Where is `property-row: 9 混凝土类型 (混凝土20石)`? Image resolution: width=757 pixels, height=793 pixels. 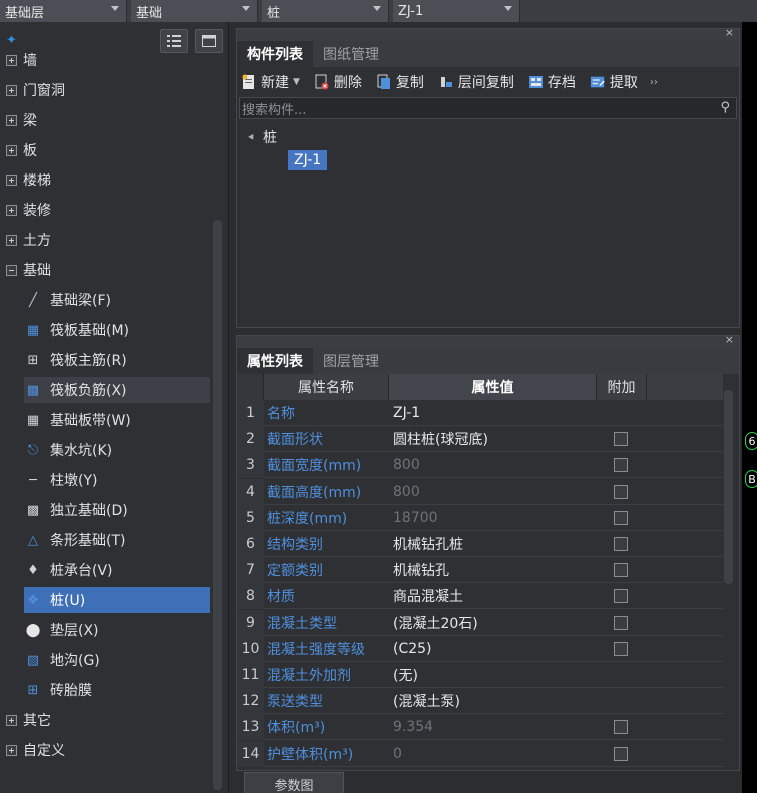
property-row: 9 混凝土类型 (混凝土20石) is located at coordinates (480, 622).